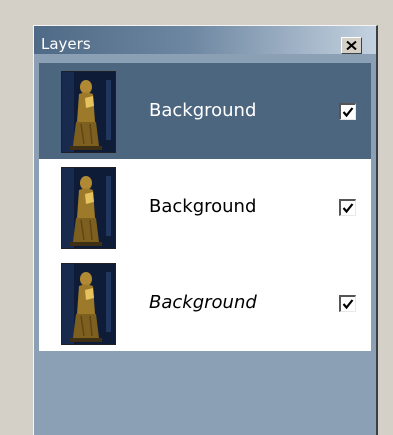  I want to click on close-button, so click(351, 45).